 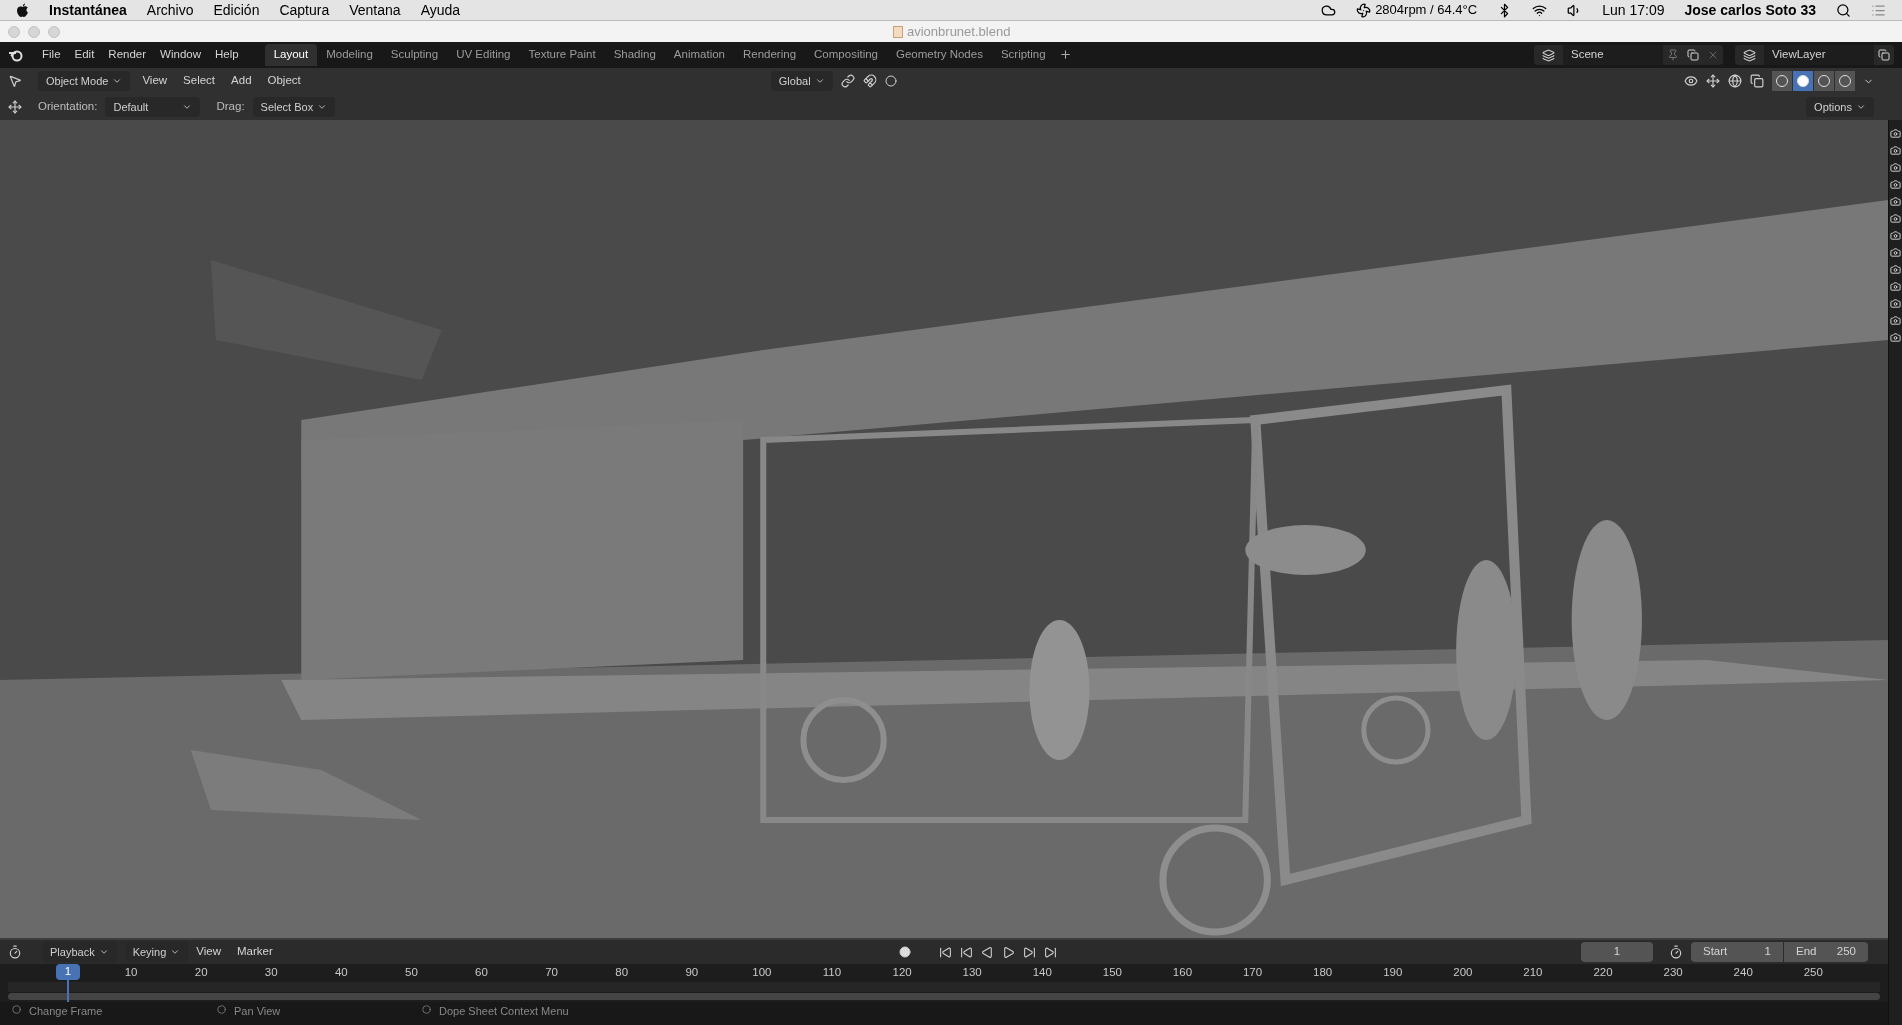 What do you see at coordinates (1533, 973) in the screenshot?
I see `frame-tick-label: 210` at bounding box center [1533, 973].